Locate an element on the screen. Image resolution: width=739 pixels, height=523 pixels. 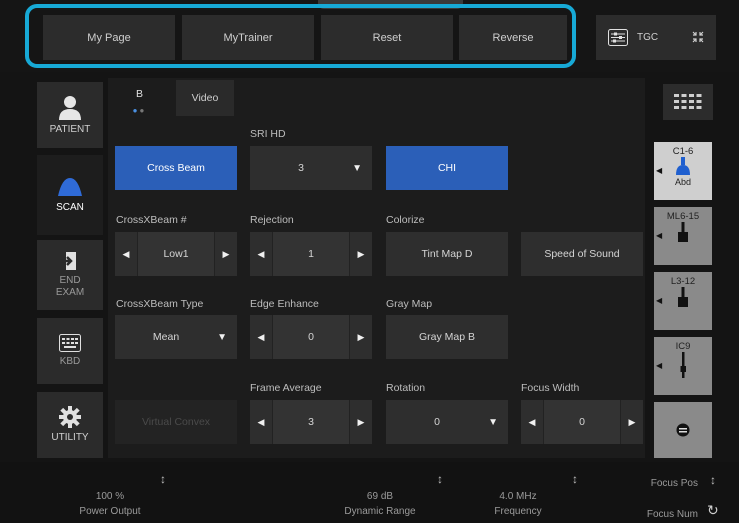
grid-icon is located at coordinates (688, 101).